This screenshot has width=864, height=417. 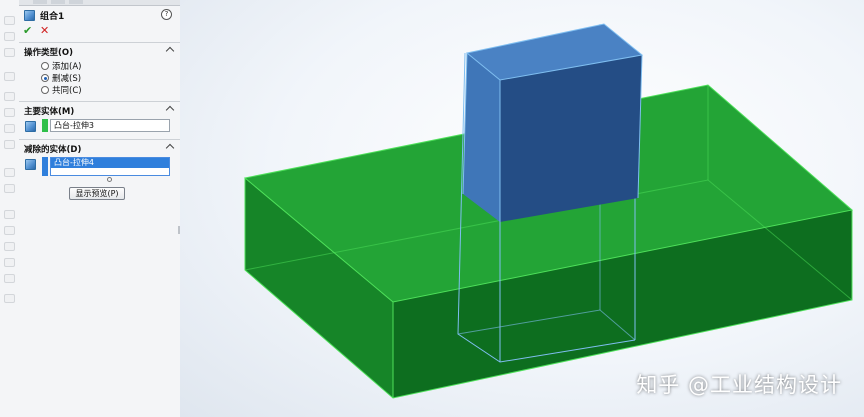 What do you see at coordinates (571, 138) in the screenshot?
I see `tool-body-front-face` at bounding box center [571, 138].